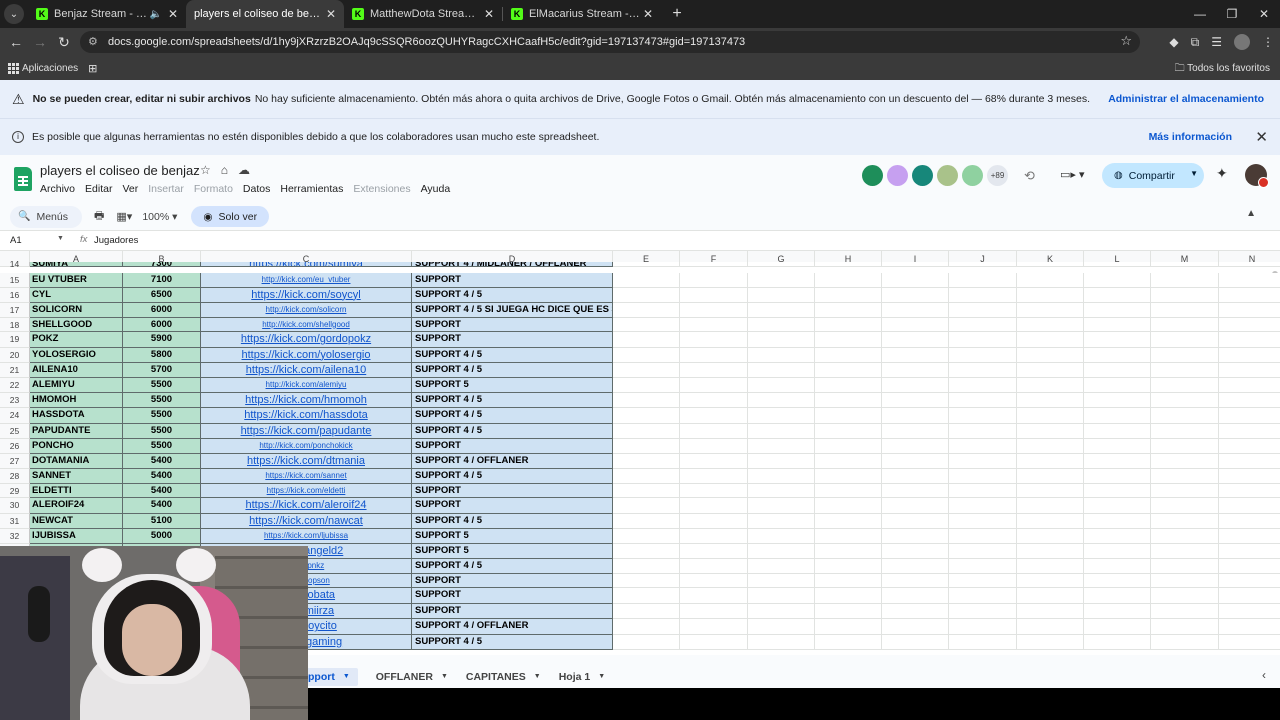 This screenshot has height=720, width=1280. I want to click on mmr-cell: 7100, so click(162, 280).